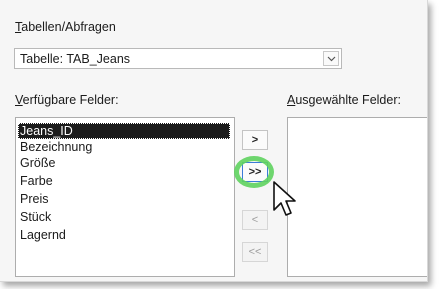 The width and height of the screenshot is (441, 289). I want to click on table-select-dropdown: Tabelle: TAB_Jeans, so click(178, 58).